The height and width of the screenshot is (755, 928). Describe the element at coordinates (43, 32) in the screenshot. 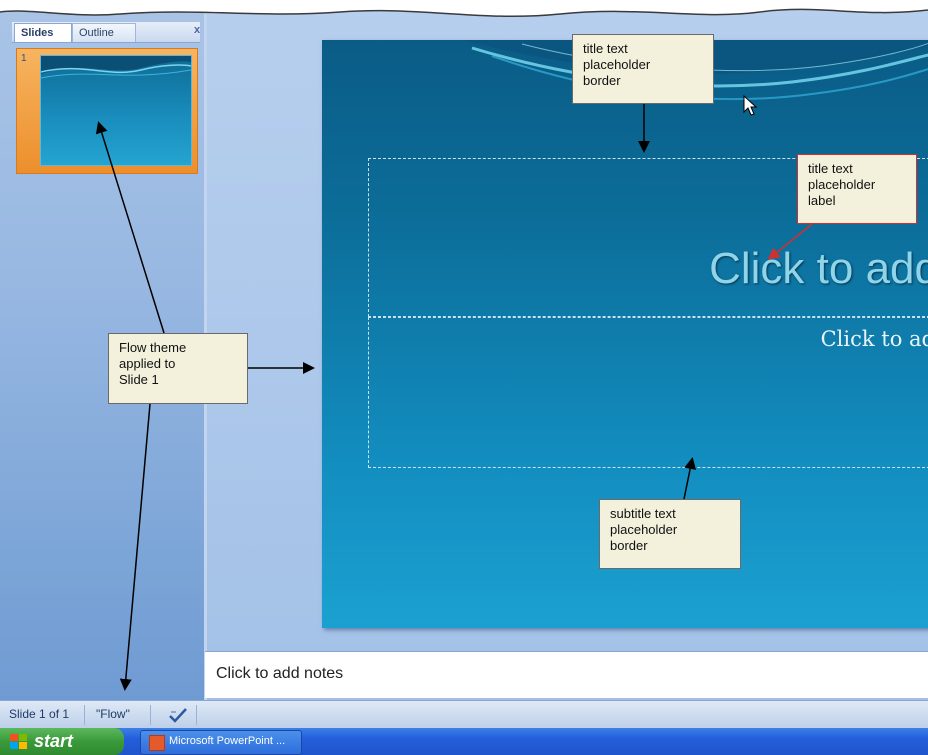

I see `tab-slides: Slides` at that location.